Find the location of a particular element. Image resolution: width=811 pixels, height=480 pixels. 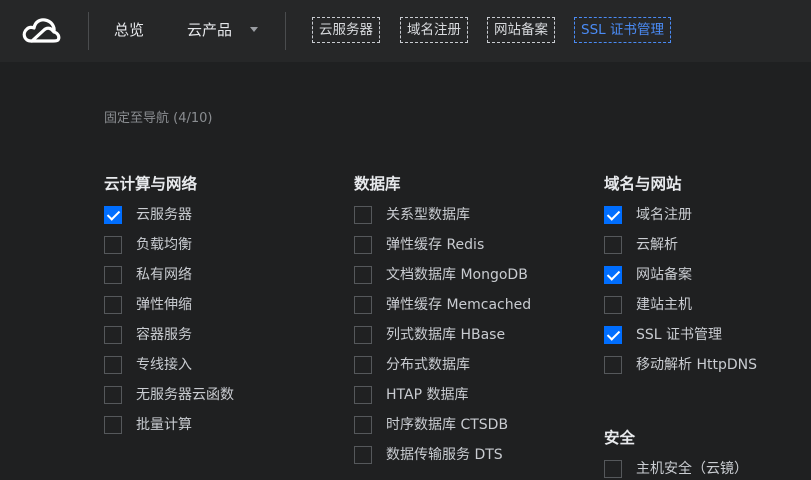

pinned-nav-cloud-server: 云服务器 is located at coordinates (346, 30).